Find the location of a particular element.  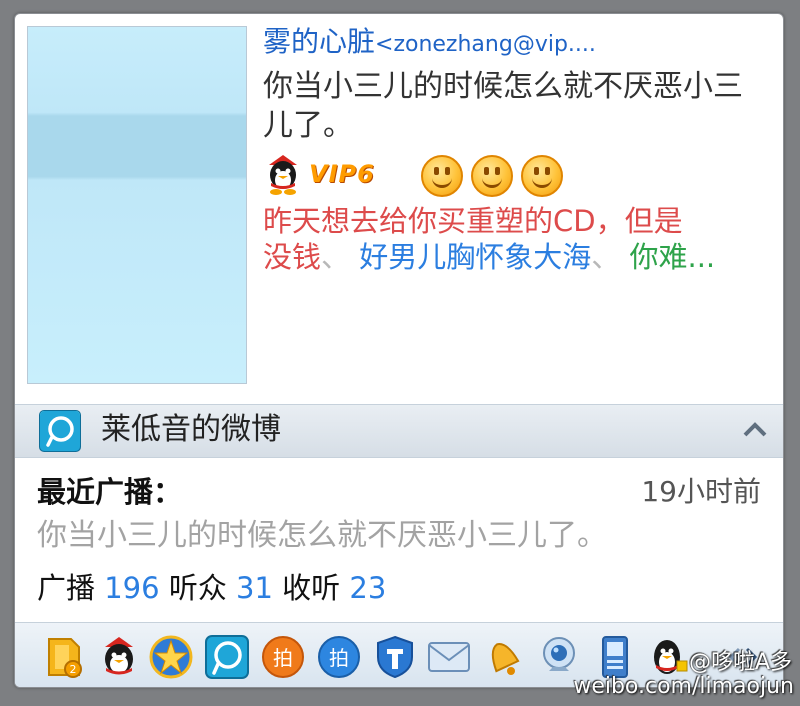

broadcast-label: 广播 is located at coordinates (66, 588).